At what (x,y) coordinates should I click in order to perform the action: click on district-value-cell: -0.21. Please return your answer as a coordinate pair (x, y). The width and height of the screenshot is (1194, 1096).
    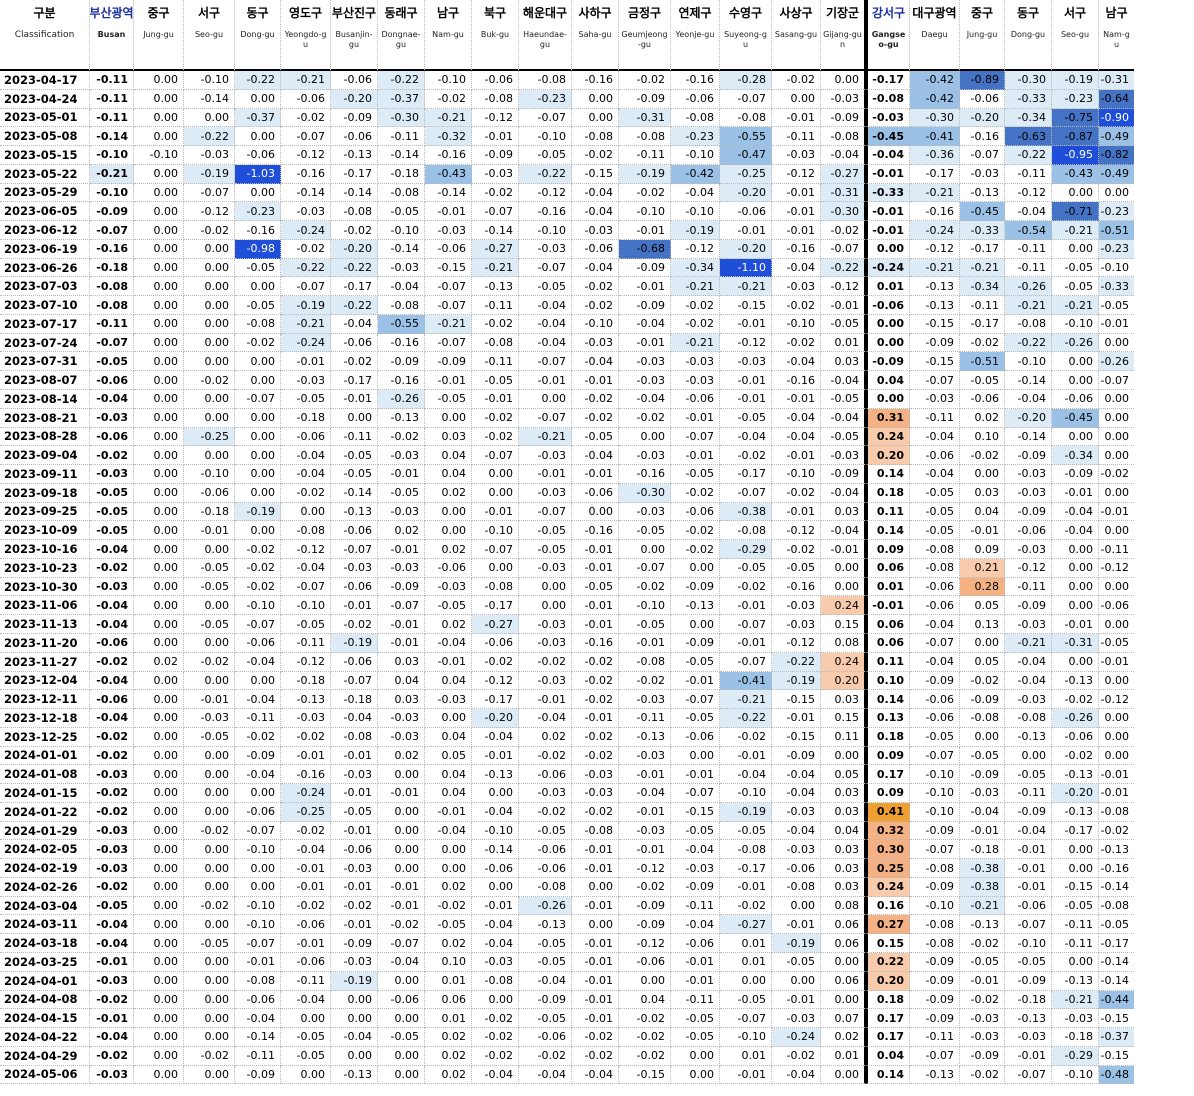
    Looking at the image, I should click on (495, 268).